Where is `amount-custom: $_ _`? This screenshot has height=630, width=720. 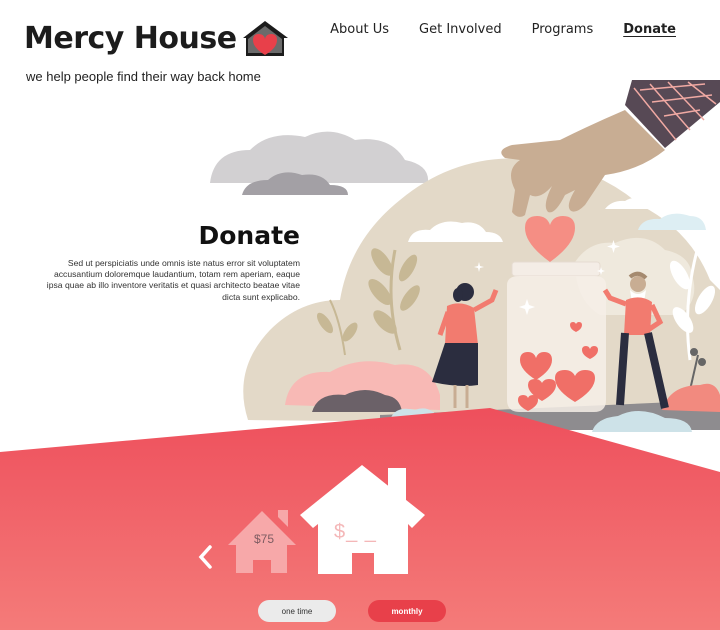 amount-custom: $_ _ is located at coordinates (364, 532).